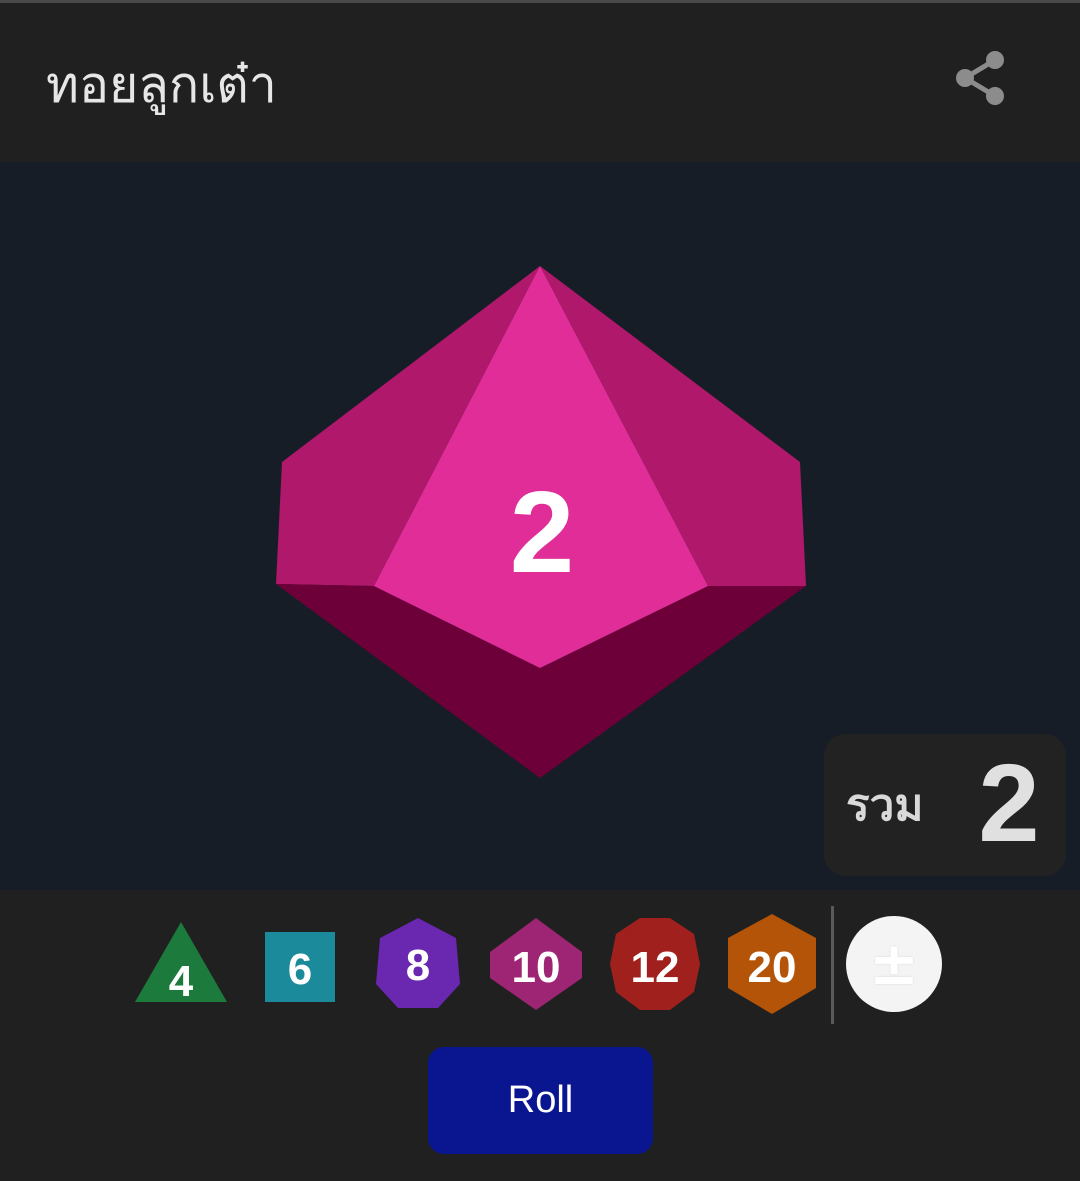 Image resolution: width=1080 pixels, height=1181 pixels. I want to click on d20-label: 20, so click(772, 967).